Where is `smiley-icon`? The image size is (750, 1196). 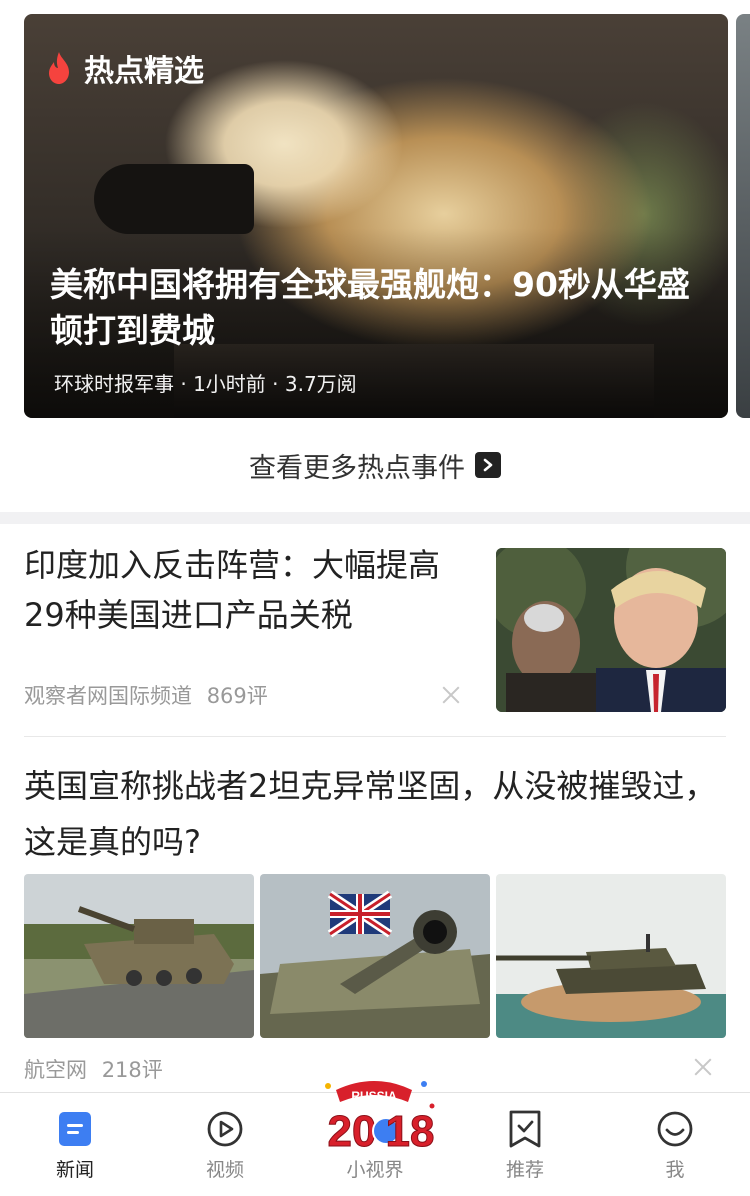
smiley-icon is located at coordinates (675, 1129).